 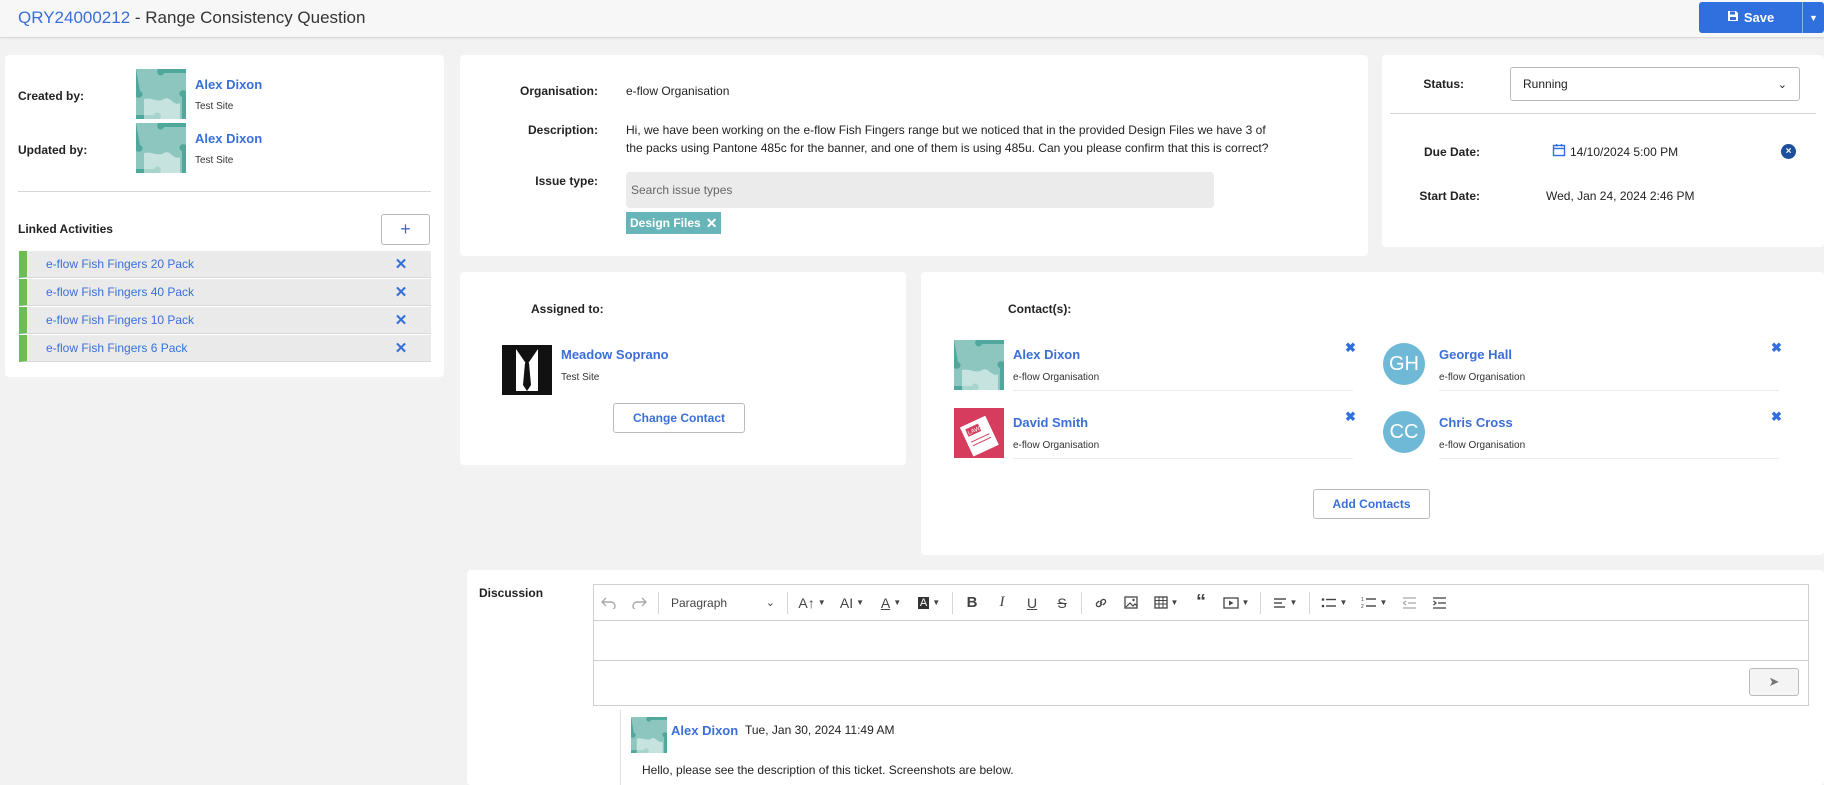 I want to click on avatar: LAW, so click(x=979, y=433).